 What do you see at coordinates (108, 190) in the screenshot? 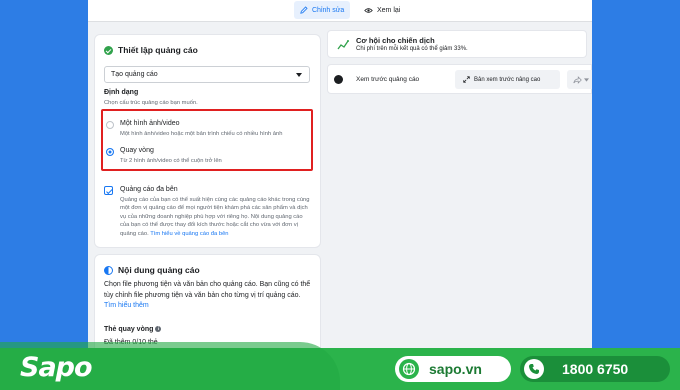
I see `multi-advertiser-checkbox` at bounding box center [108, 190].